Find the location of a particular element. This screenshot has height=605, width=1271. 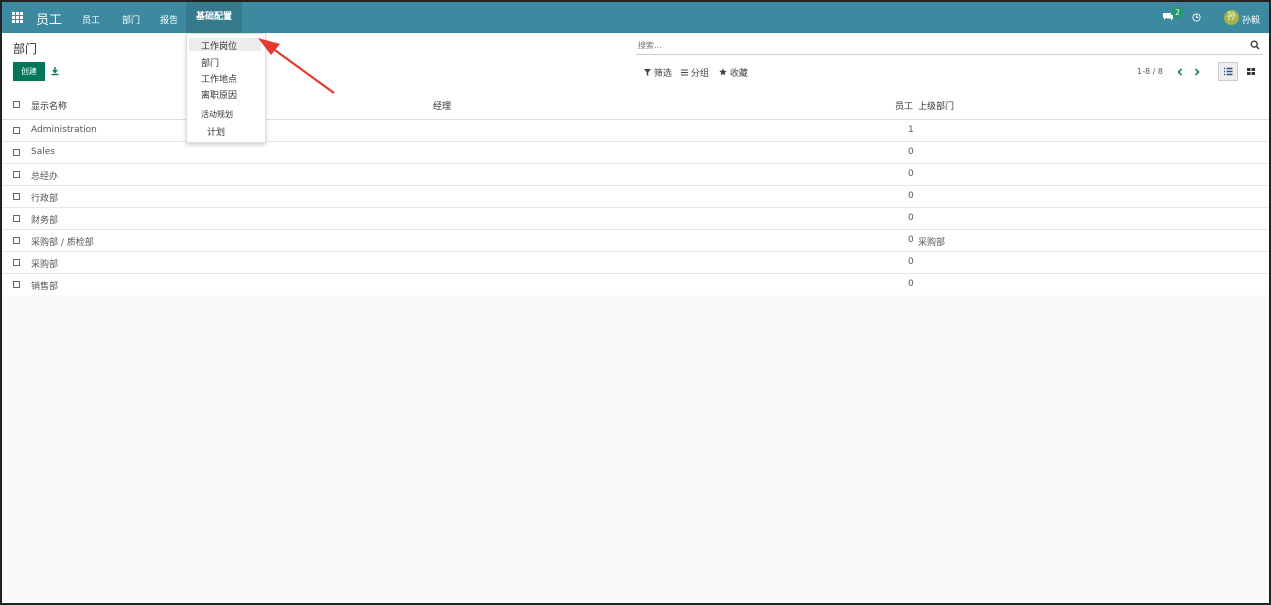

group-by-label: 分组 is located at coordinates (699, 74).